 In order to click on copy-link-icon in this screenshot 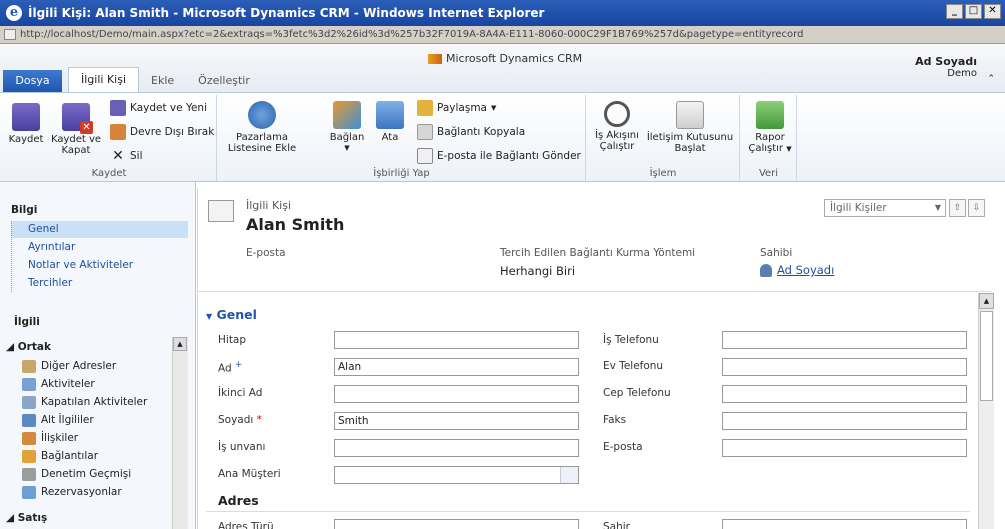, I will do `click(425, 132)`.